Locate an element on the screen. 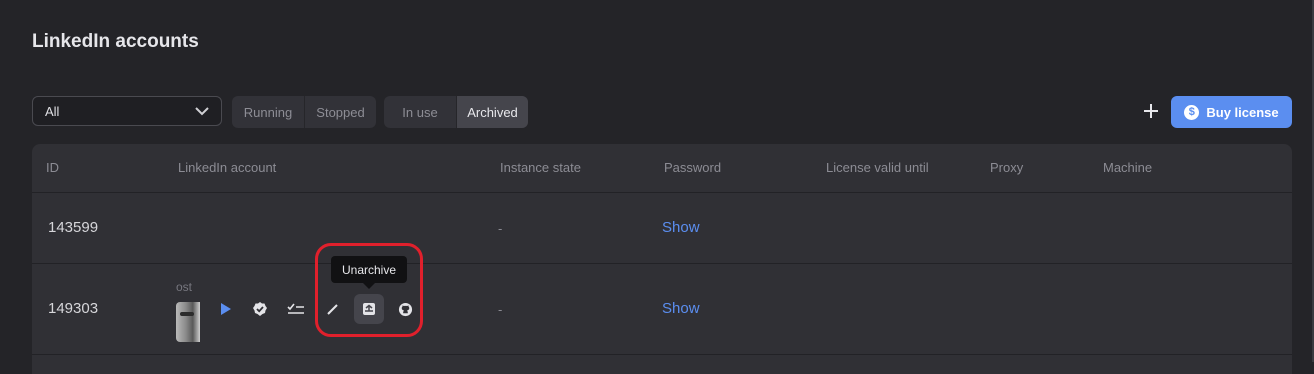 The width and height of the screenshot is (1314, 374). github-icon is located at coordinates (405, 309).